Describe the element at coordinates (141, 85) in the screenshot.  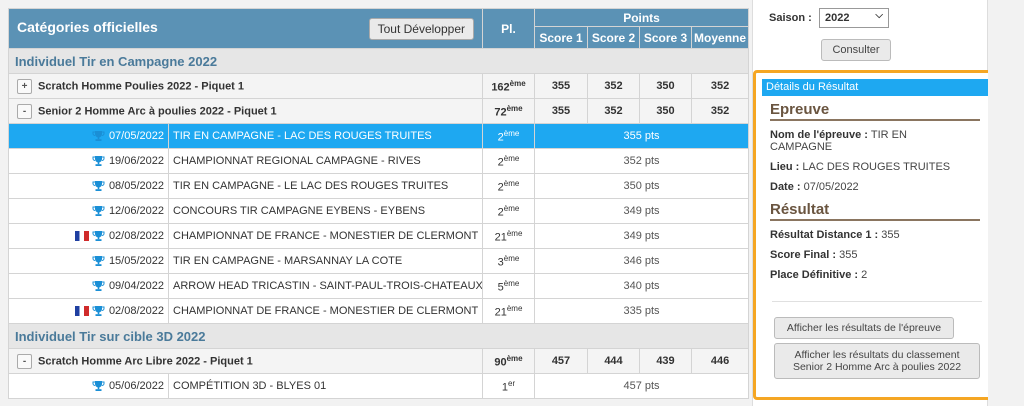
I see `category-name: Scratch Homme Poulies 2022 - Piquet 1` at that location.